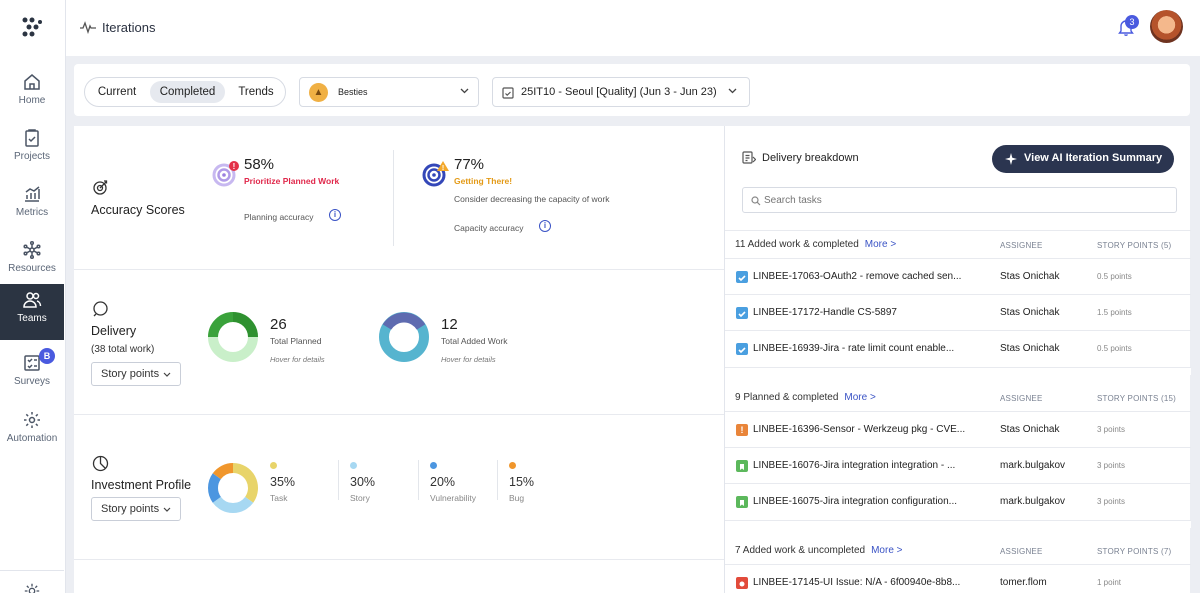 This screenshot has width=1200, height=593. I want to click on nav-item-projects: Projects, so click(32, 150).